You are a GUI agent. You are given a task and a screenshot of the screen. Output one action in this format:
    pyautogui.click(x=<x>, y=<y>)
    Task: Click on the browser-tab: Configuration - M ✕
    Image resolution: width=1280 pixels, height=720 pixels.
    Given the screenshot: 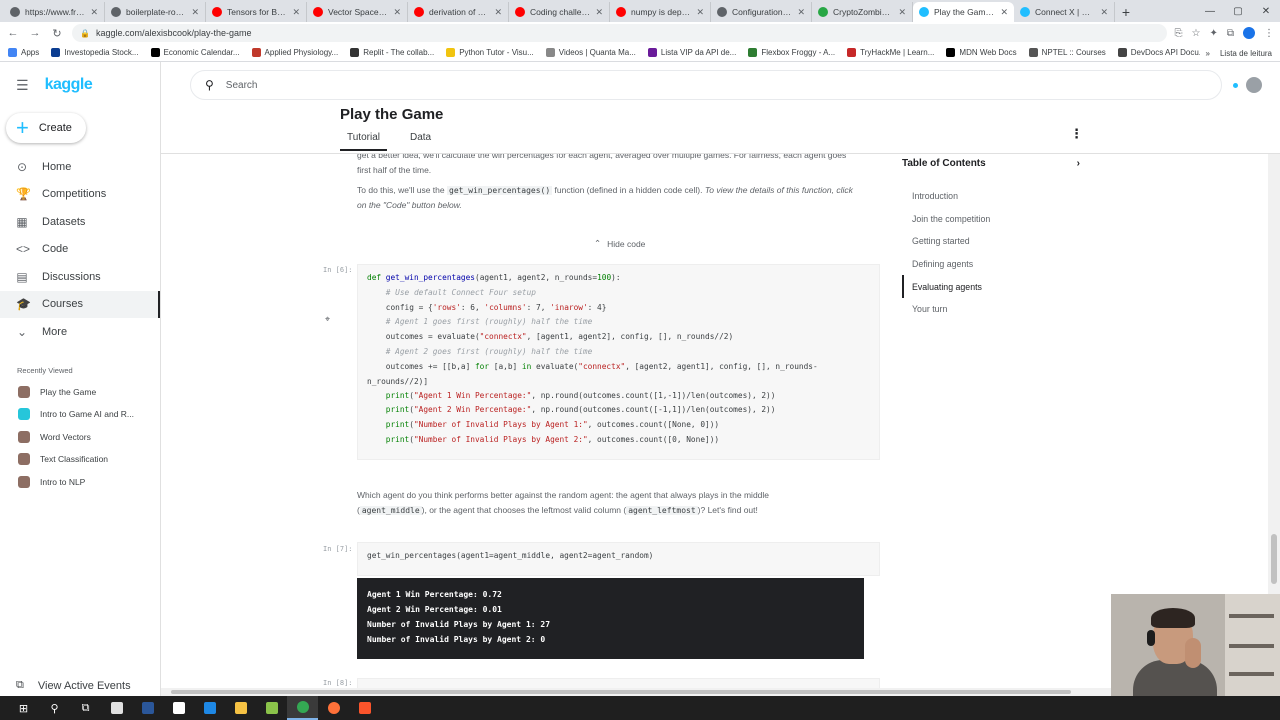 What is the action you would take?
    pyautogui.click(x=761, y=12)
    